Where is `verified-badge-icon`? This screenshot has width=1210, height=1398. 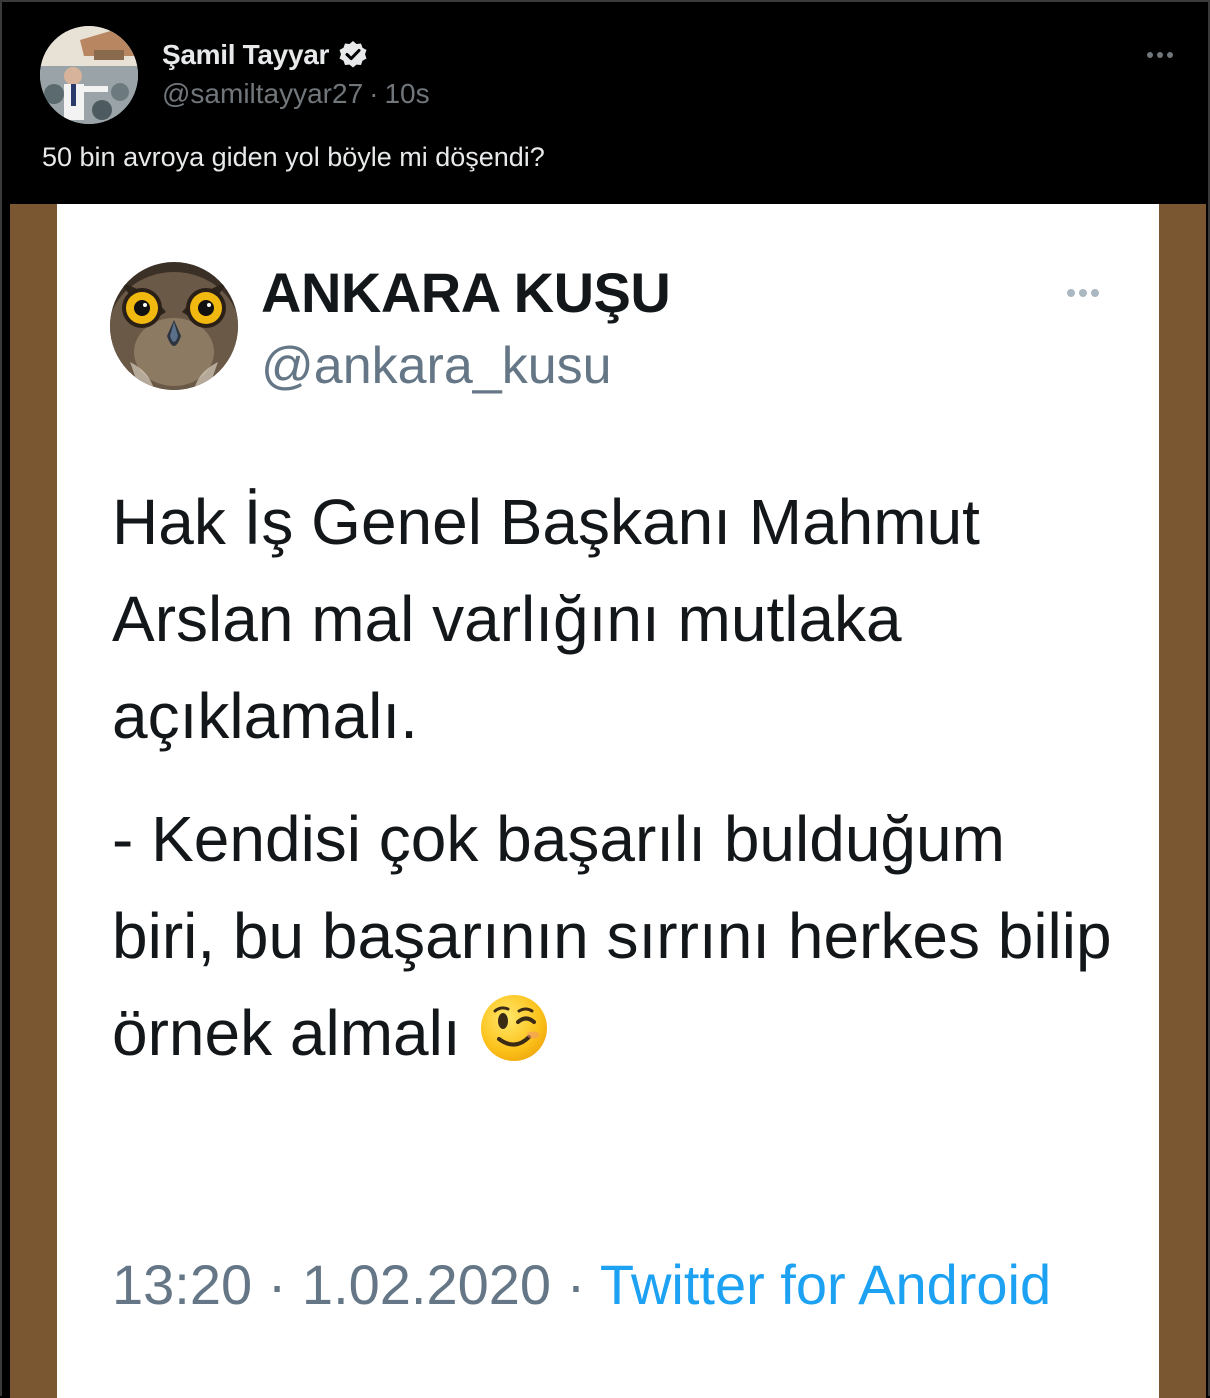
verified-badge-icon is located at coordinates (353, 55).